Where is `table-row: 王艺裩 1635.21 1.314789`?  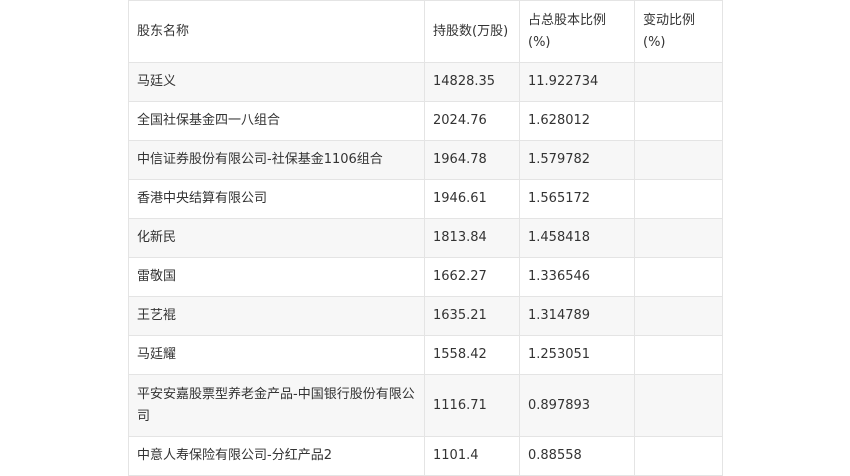 table-row: 王艺裩 1635.21 1.314789 is located at coordinates (425, 316).